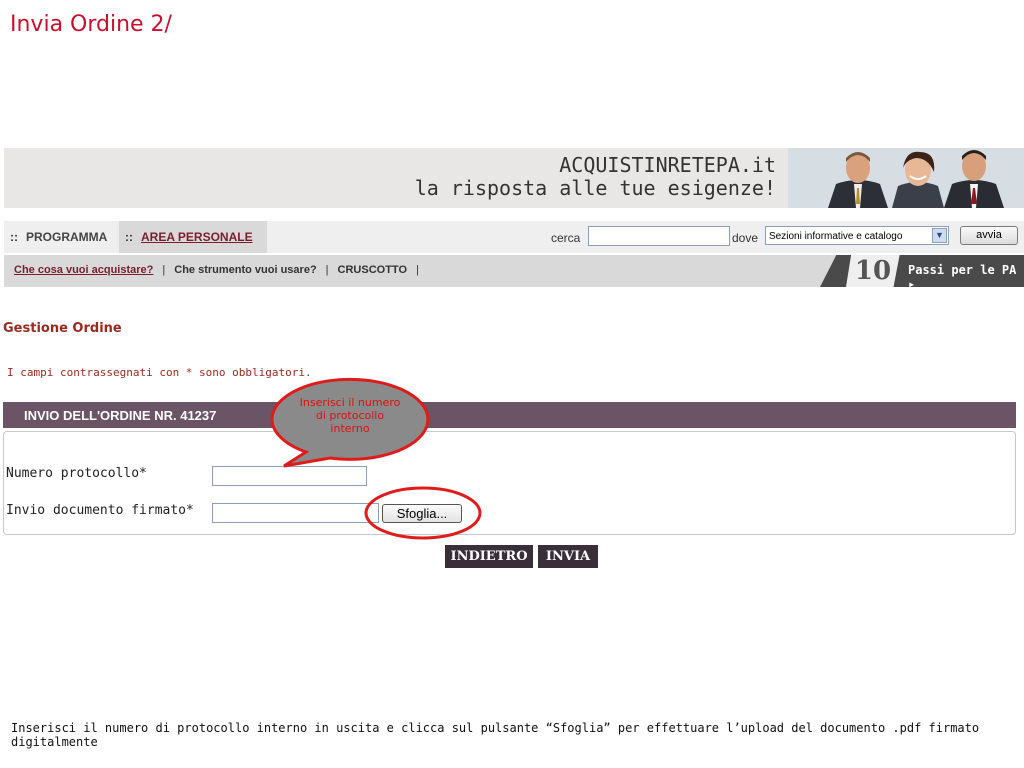 This screenshot has height=768, width=1024. What do you see at coordinates (423, 513) in the screenshot?
I see `highlight-circle` at bounding box center [423, 513].